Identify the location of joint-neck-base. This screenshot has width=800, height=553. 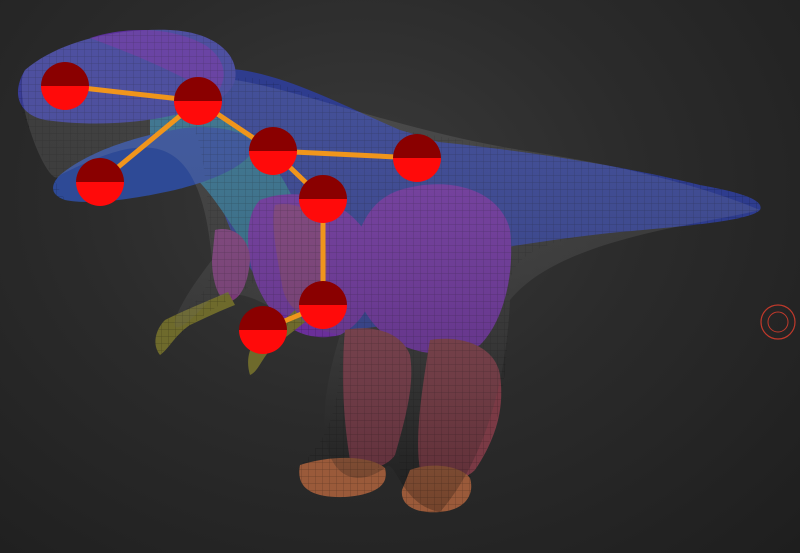
(273, 151).